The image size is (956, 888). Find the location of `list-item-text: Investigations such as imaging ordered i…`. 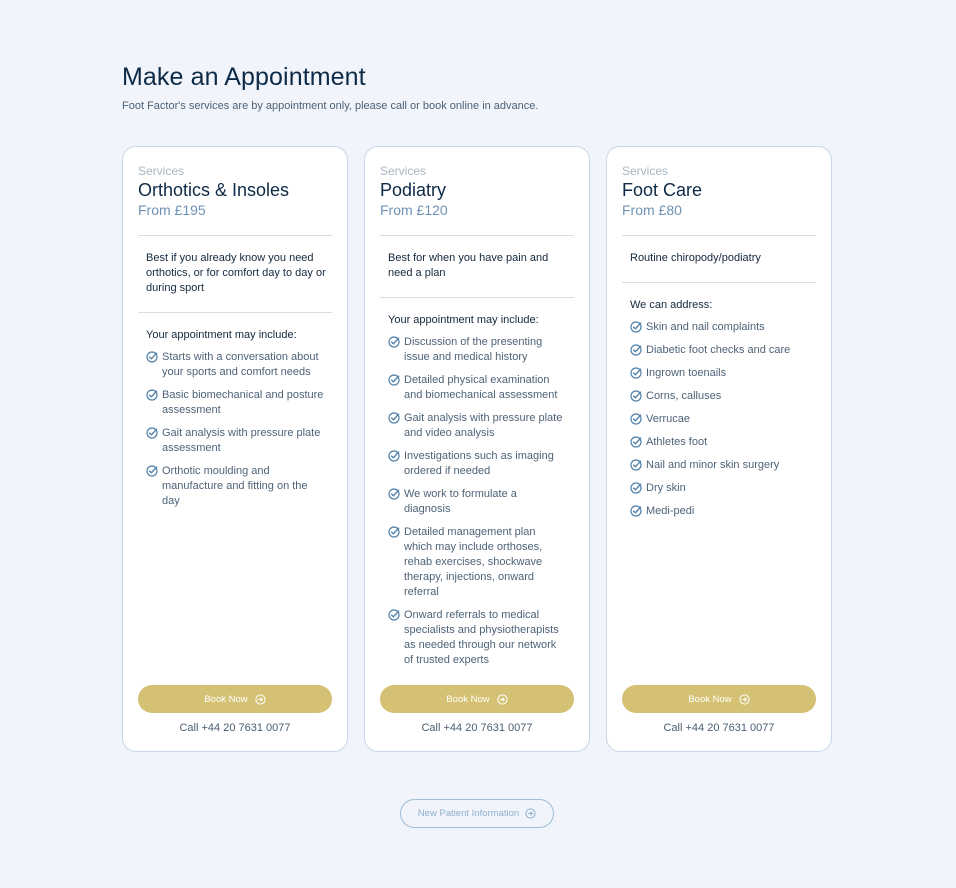

list-item-text: Investigations such as imaging ordered i… is located at coordinates (479, 463).